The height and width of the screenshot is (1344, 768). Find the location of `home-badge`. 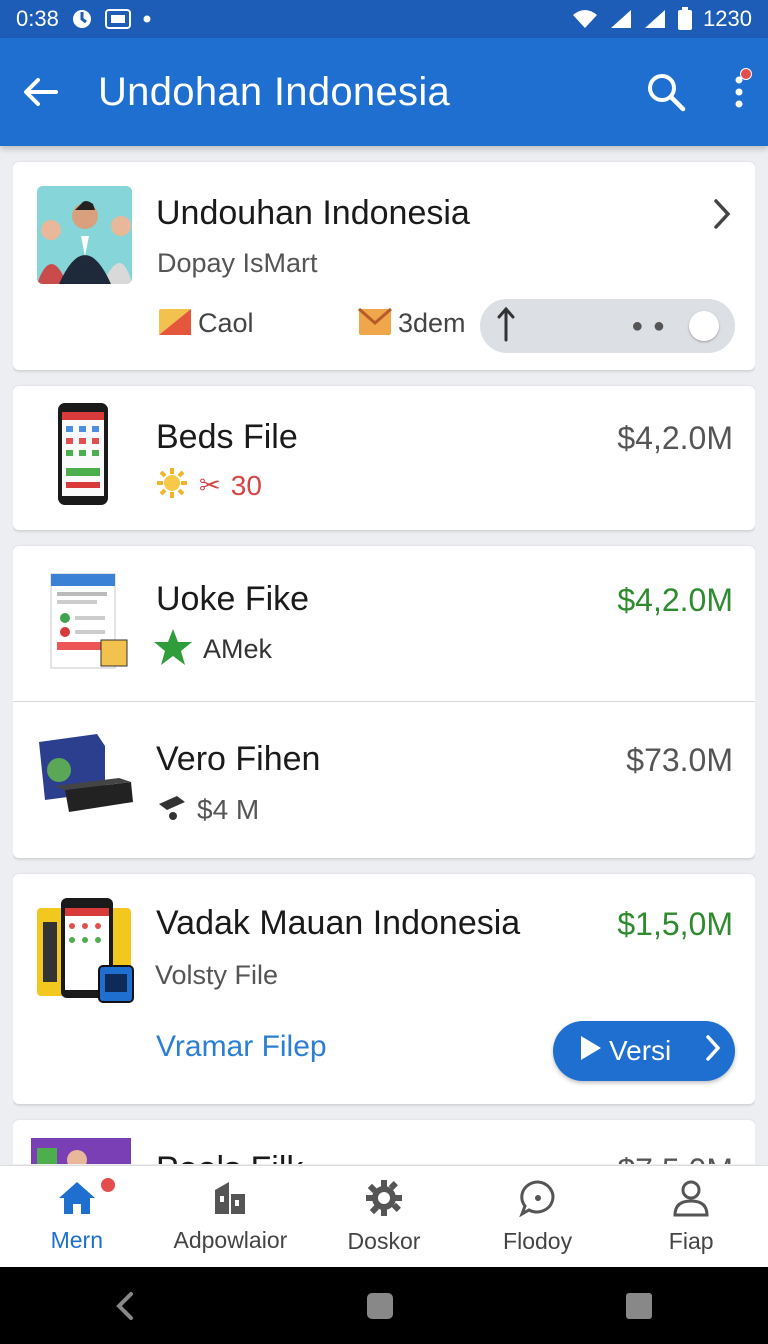

home-badge is located at coordinates (107, 1184).